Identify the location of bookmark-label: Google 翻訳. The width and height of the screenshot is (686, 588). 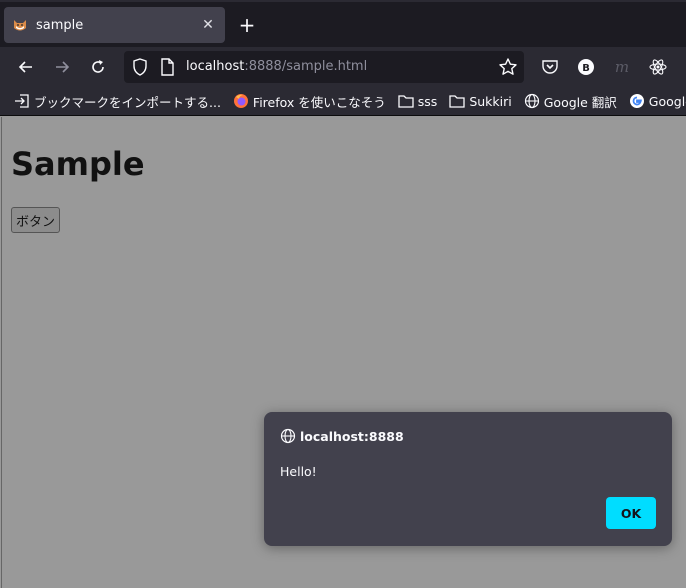
(580, 102).